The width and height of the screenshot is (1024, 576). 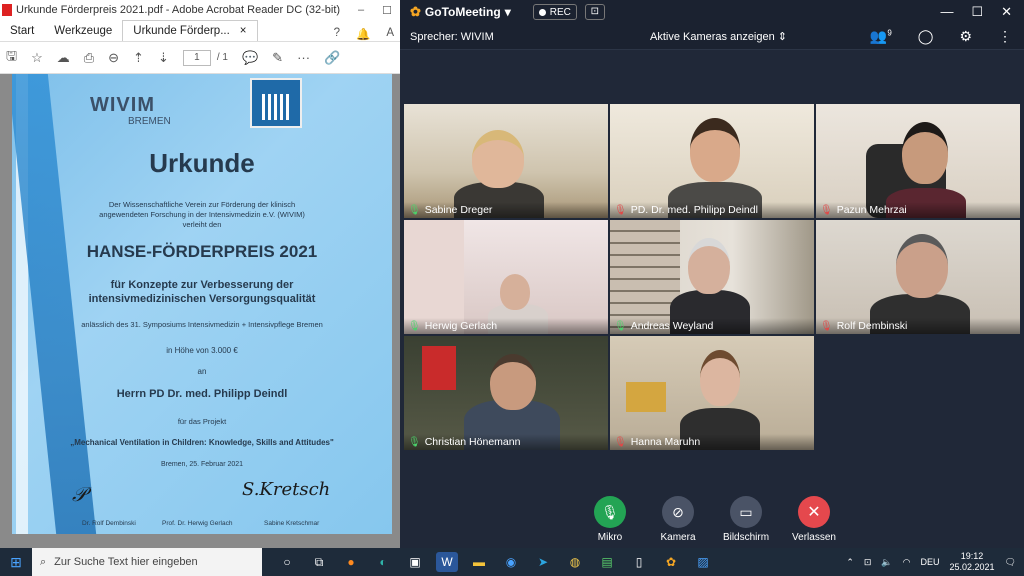 What do you see at coordinates (113, 58) in the screenshot?
I see `zoom-out-icon: ⊖` at bounding box center [113, 58].